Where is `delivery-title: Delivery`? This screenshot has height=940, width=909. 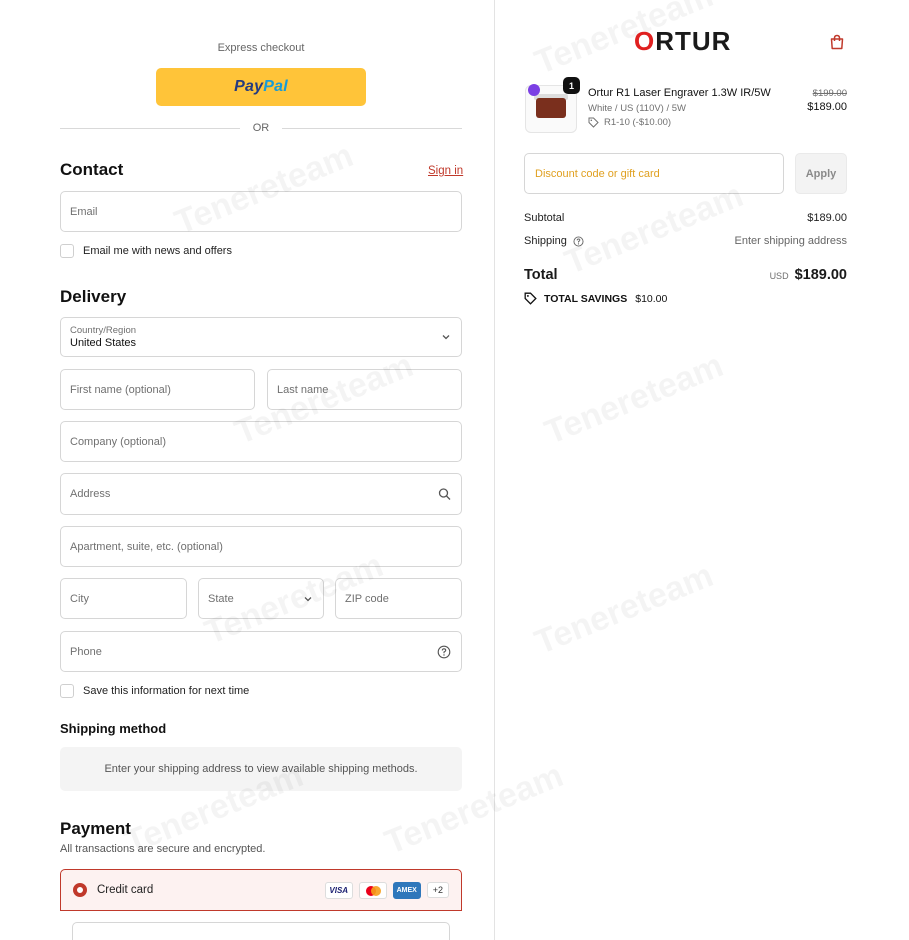
delivery-title: Delivery is located at coordinates (93, 296).